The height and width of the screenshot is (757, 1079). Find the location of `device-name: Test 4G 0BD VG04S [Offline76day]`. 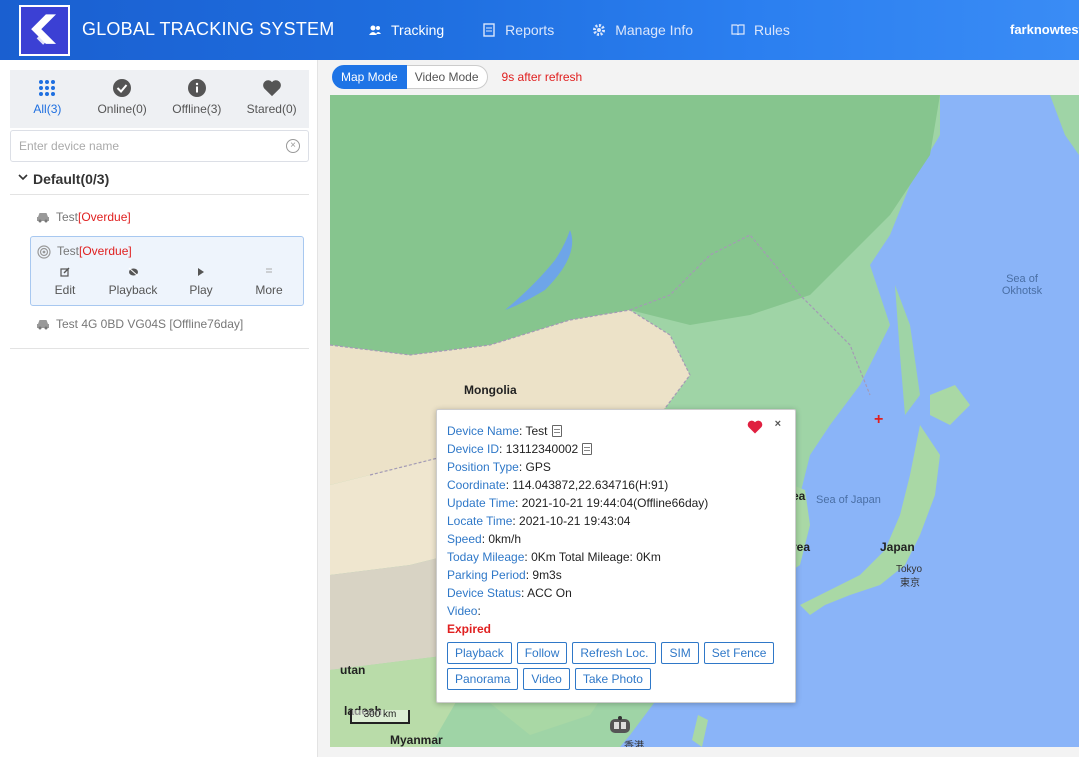

device-name: Test 4G 0BD VG04S [Offline76day] is located at coordinates (150, 324).